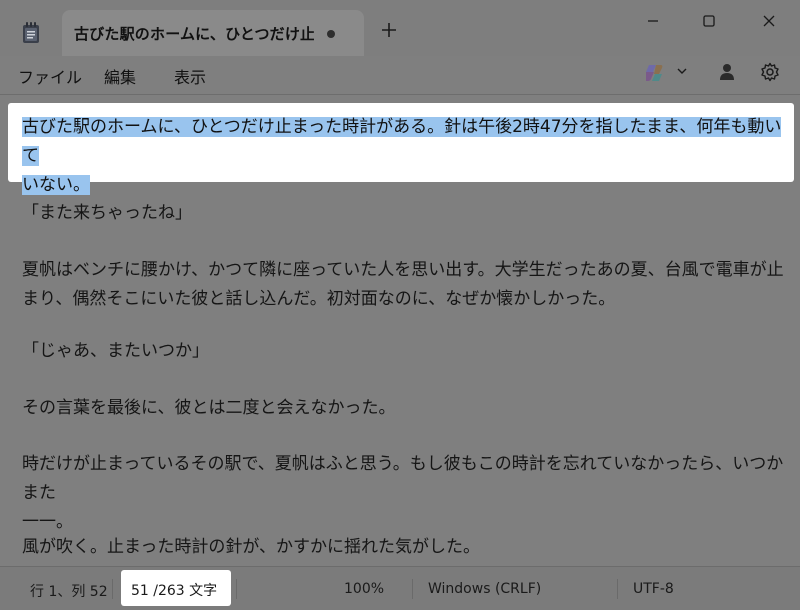  What do you see at coordinates (653, 21) in the screenshot?
I see `minimize-icon` at bounding box center [653, 21].